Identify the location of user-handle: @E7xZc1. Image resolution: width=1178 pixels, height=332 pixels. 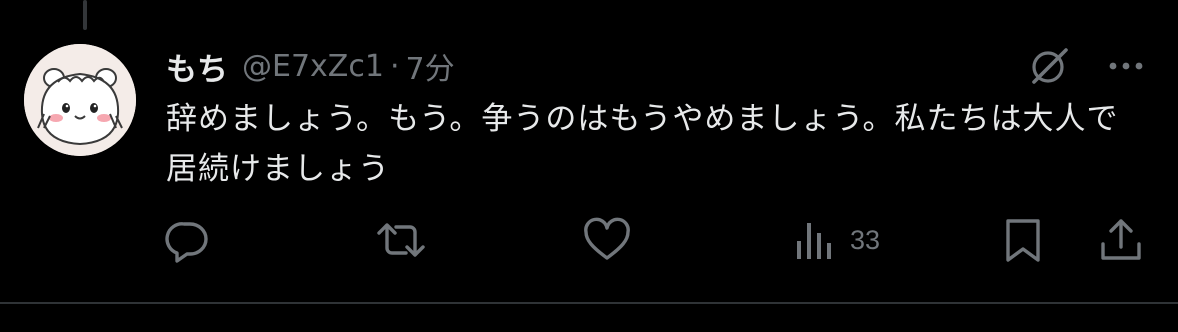
(313, 66).